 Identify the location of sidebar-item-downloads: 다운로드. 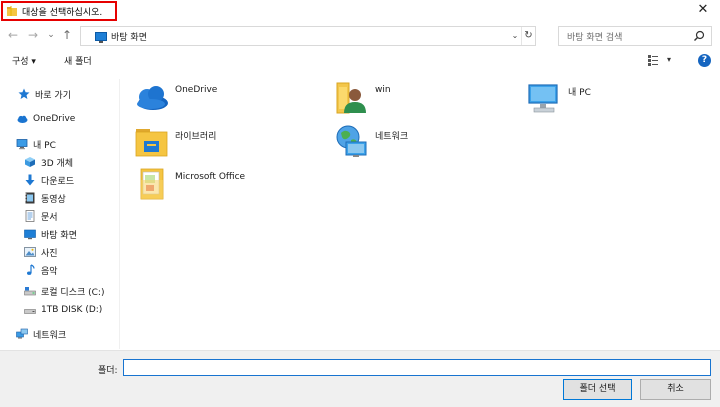
(49, 180).